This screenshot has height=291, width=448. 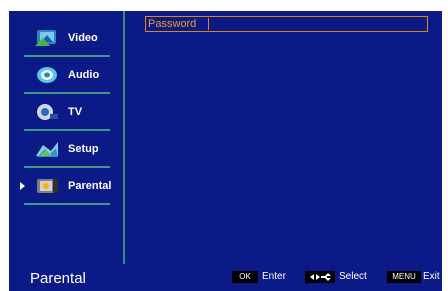 I want to click on video-icon, so click(x=45, y=38).